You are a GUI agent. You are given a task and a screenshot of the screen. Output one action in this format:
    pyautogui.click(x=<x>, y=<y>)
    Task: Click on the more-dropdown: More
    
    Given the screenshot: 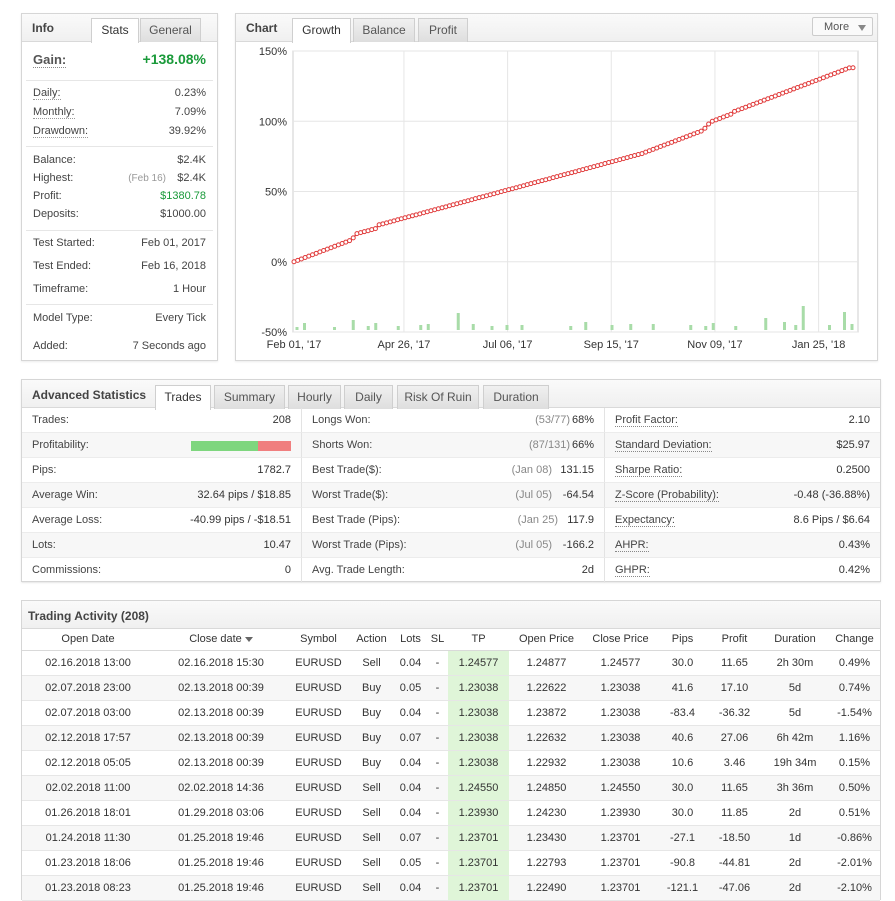 What is the action you would take?
    pyautogui.click(x=842, y=26)
    